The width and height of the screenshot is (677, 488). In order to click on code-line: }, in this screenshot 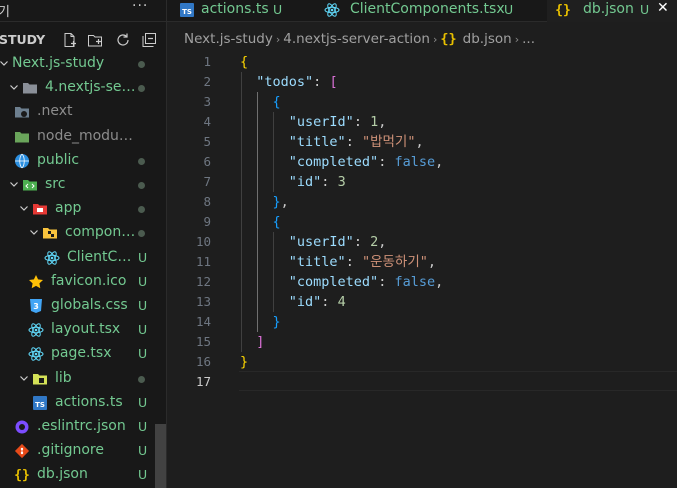, I will do `click(264, 202)`.